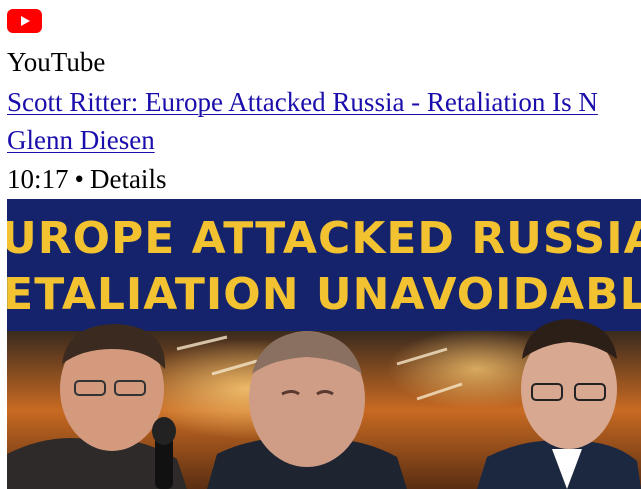 This screenshot has width=641, height=489. Describe the element at coordinates (324, 294) in the screenshot. I see `thumbnail-headline-line2: RETALIATION UNAVOIDABLE` at that location.